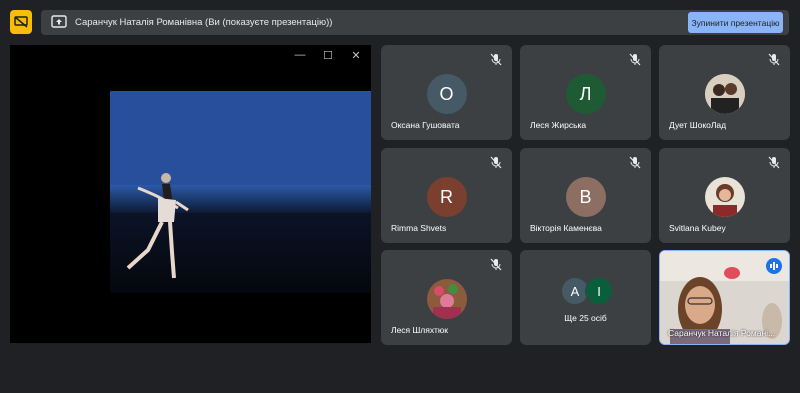  Describe the element at coordinates (774, 266) in the screenshot. I see `speaking-indicator-icon` at that location.